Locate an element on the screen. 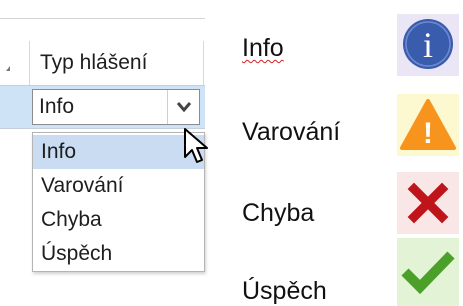 The height and width of the screenshot is (306, 463). dropdown-option-error: Chyba is located at coordinates (118, 220).